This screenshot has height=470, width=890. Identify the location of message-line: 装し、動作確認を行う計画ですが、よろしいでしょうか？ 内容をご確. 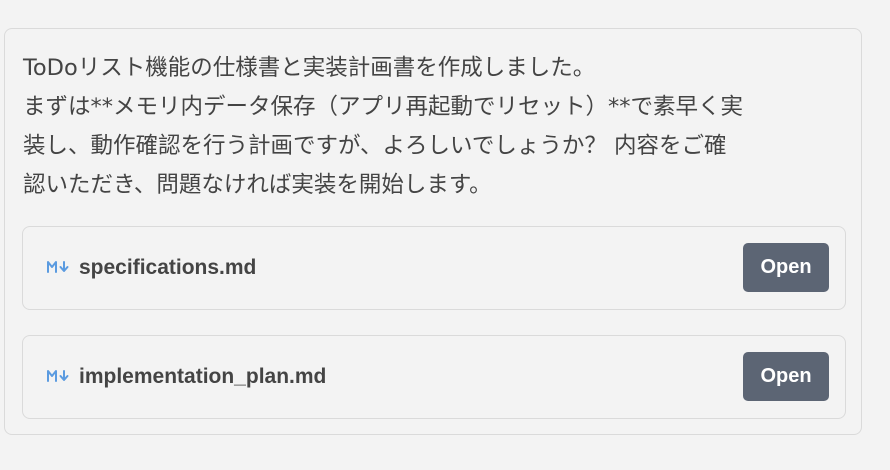
(375, 146).